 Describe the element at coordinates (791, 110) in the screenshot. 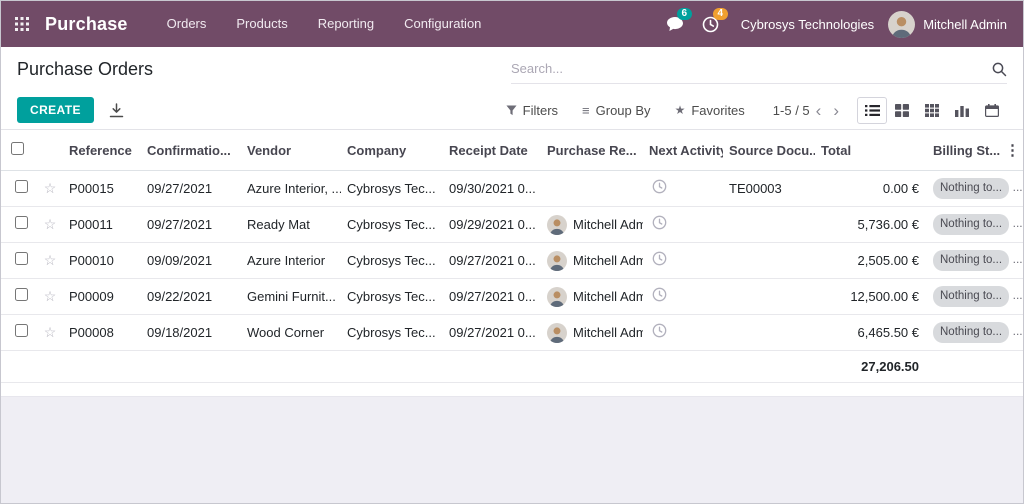

I see `pager-counter: 1-5 / 5` at that location.